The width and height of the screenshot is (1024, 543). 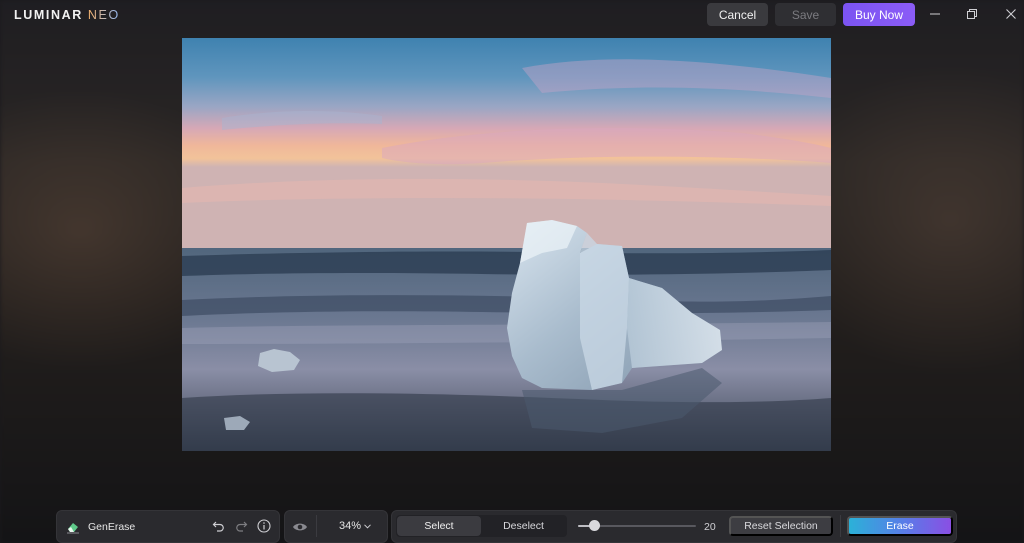 What do you see at coordinates (316, 526) in the screenshot?
I see `view-divider` at bounding box center [316, 526].